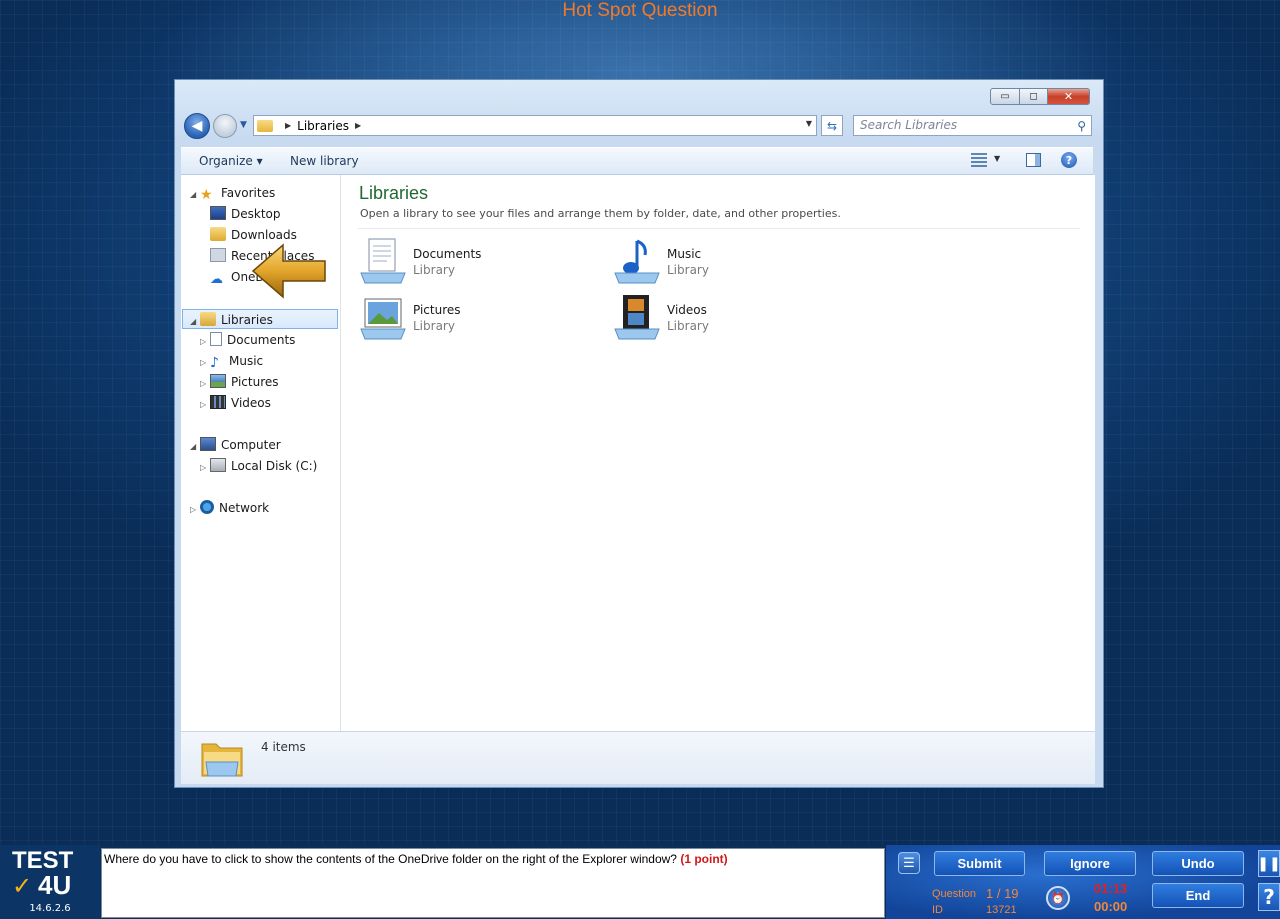 This screenshot has width=1280, height=919. I want to click on star-icon: ★, so click(206, 195).